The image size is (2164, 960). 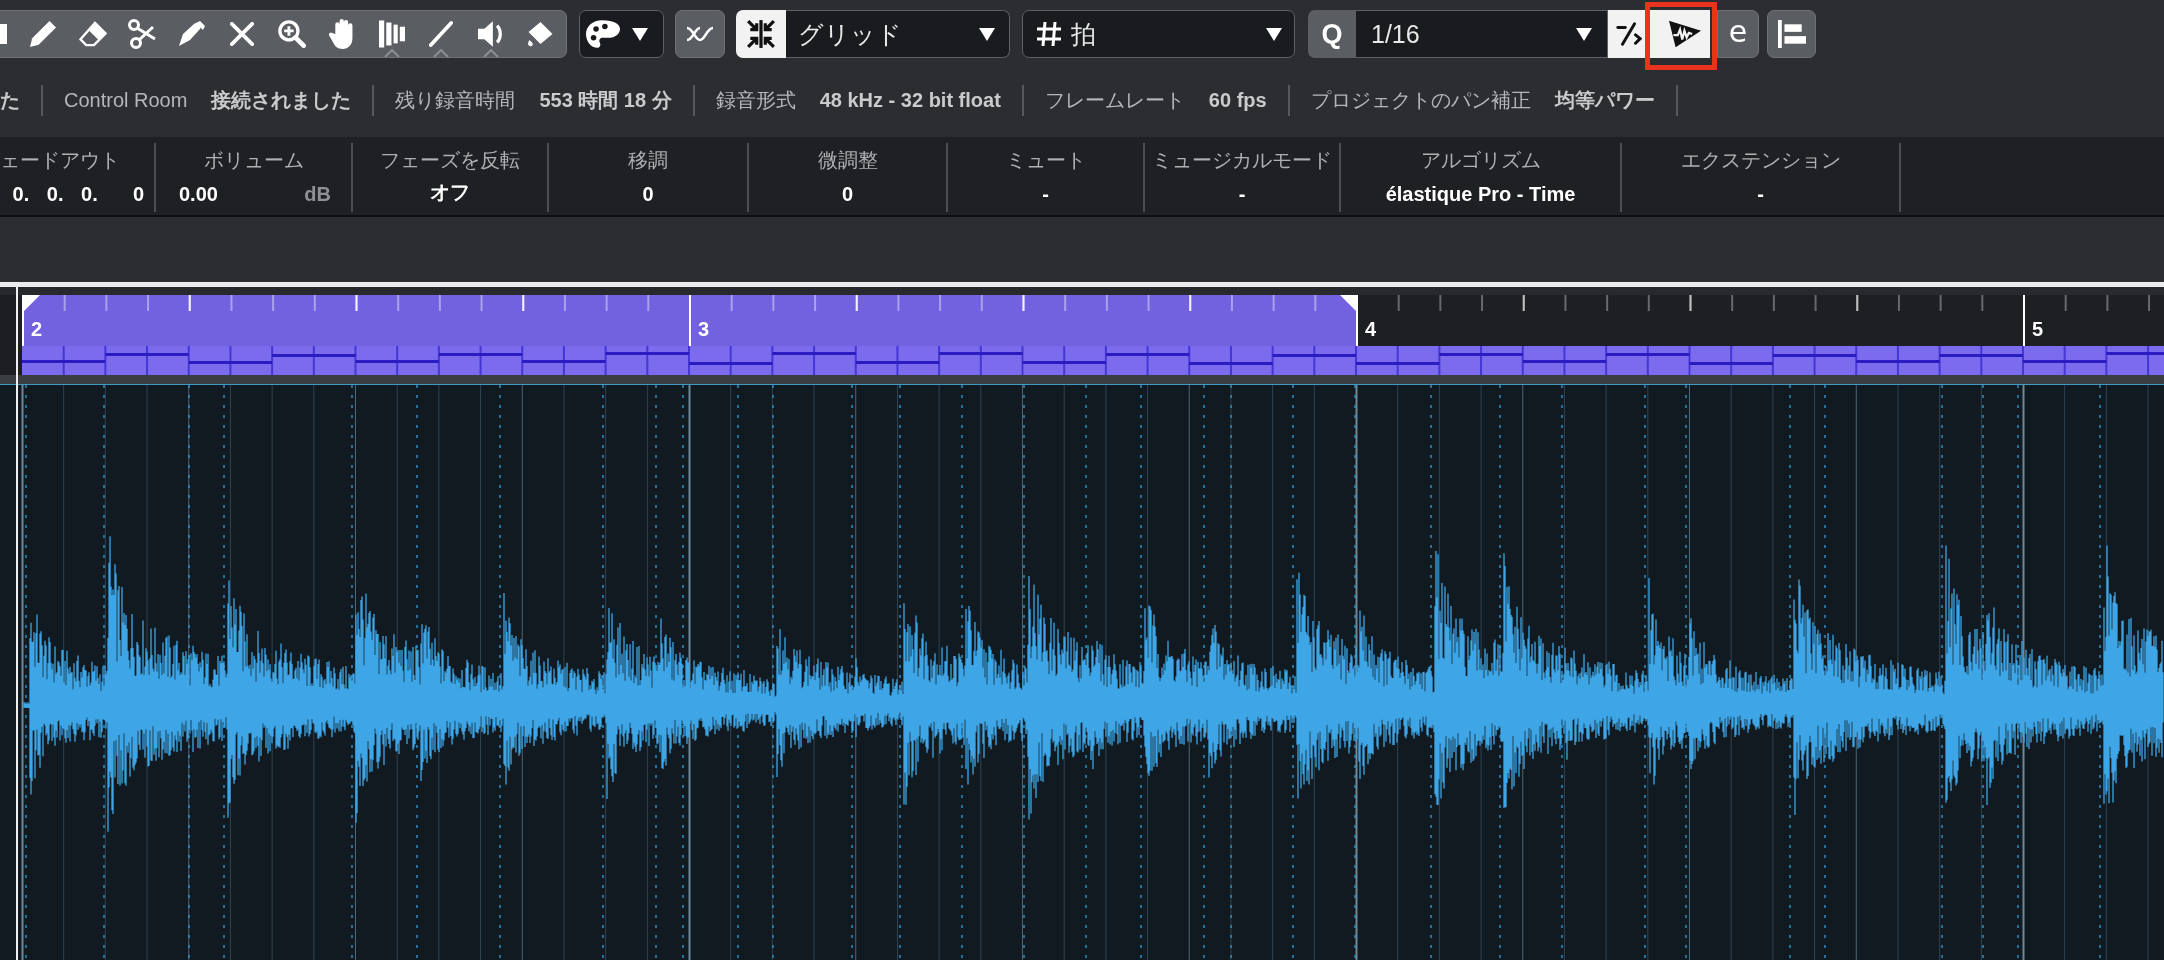 I want to click on scissors-icon, so click(x=142, y=34).